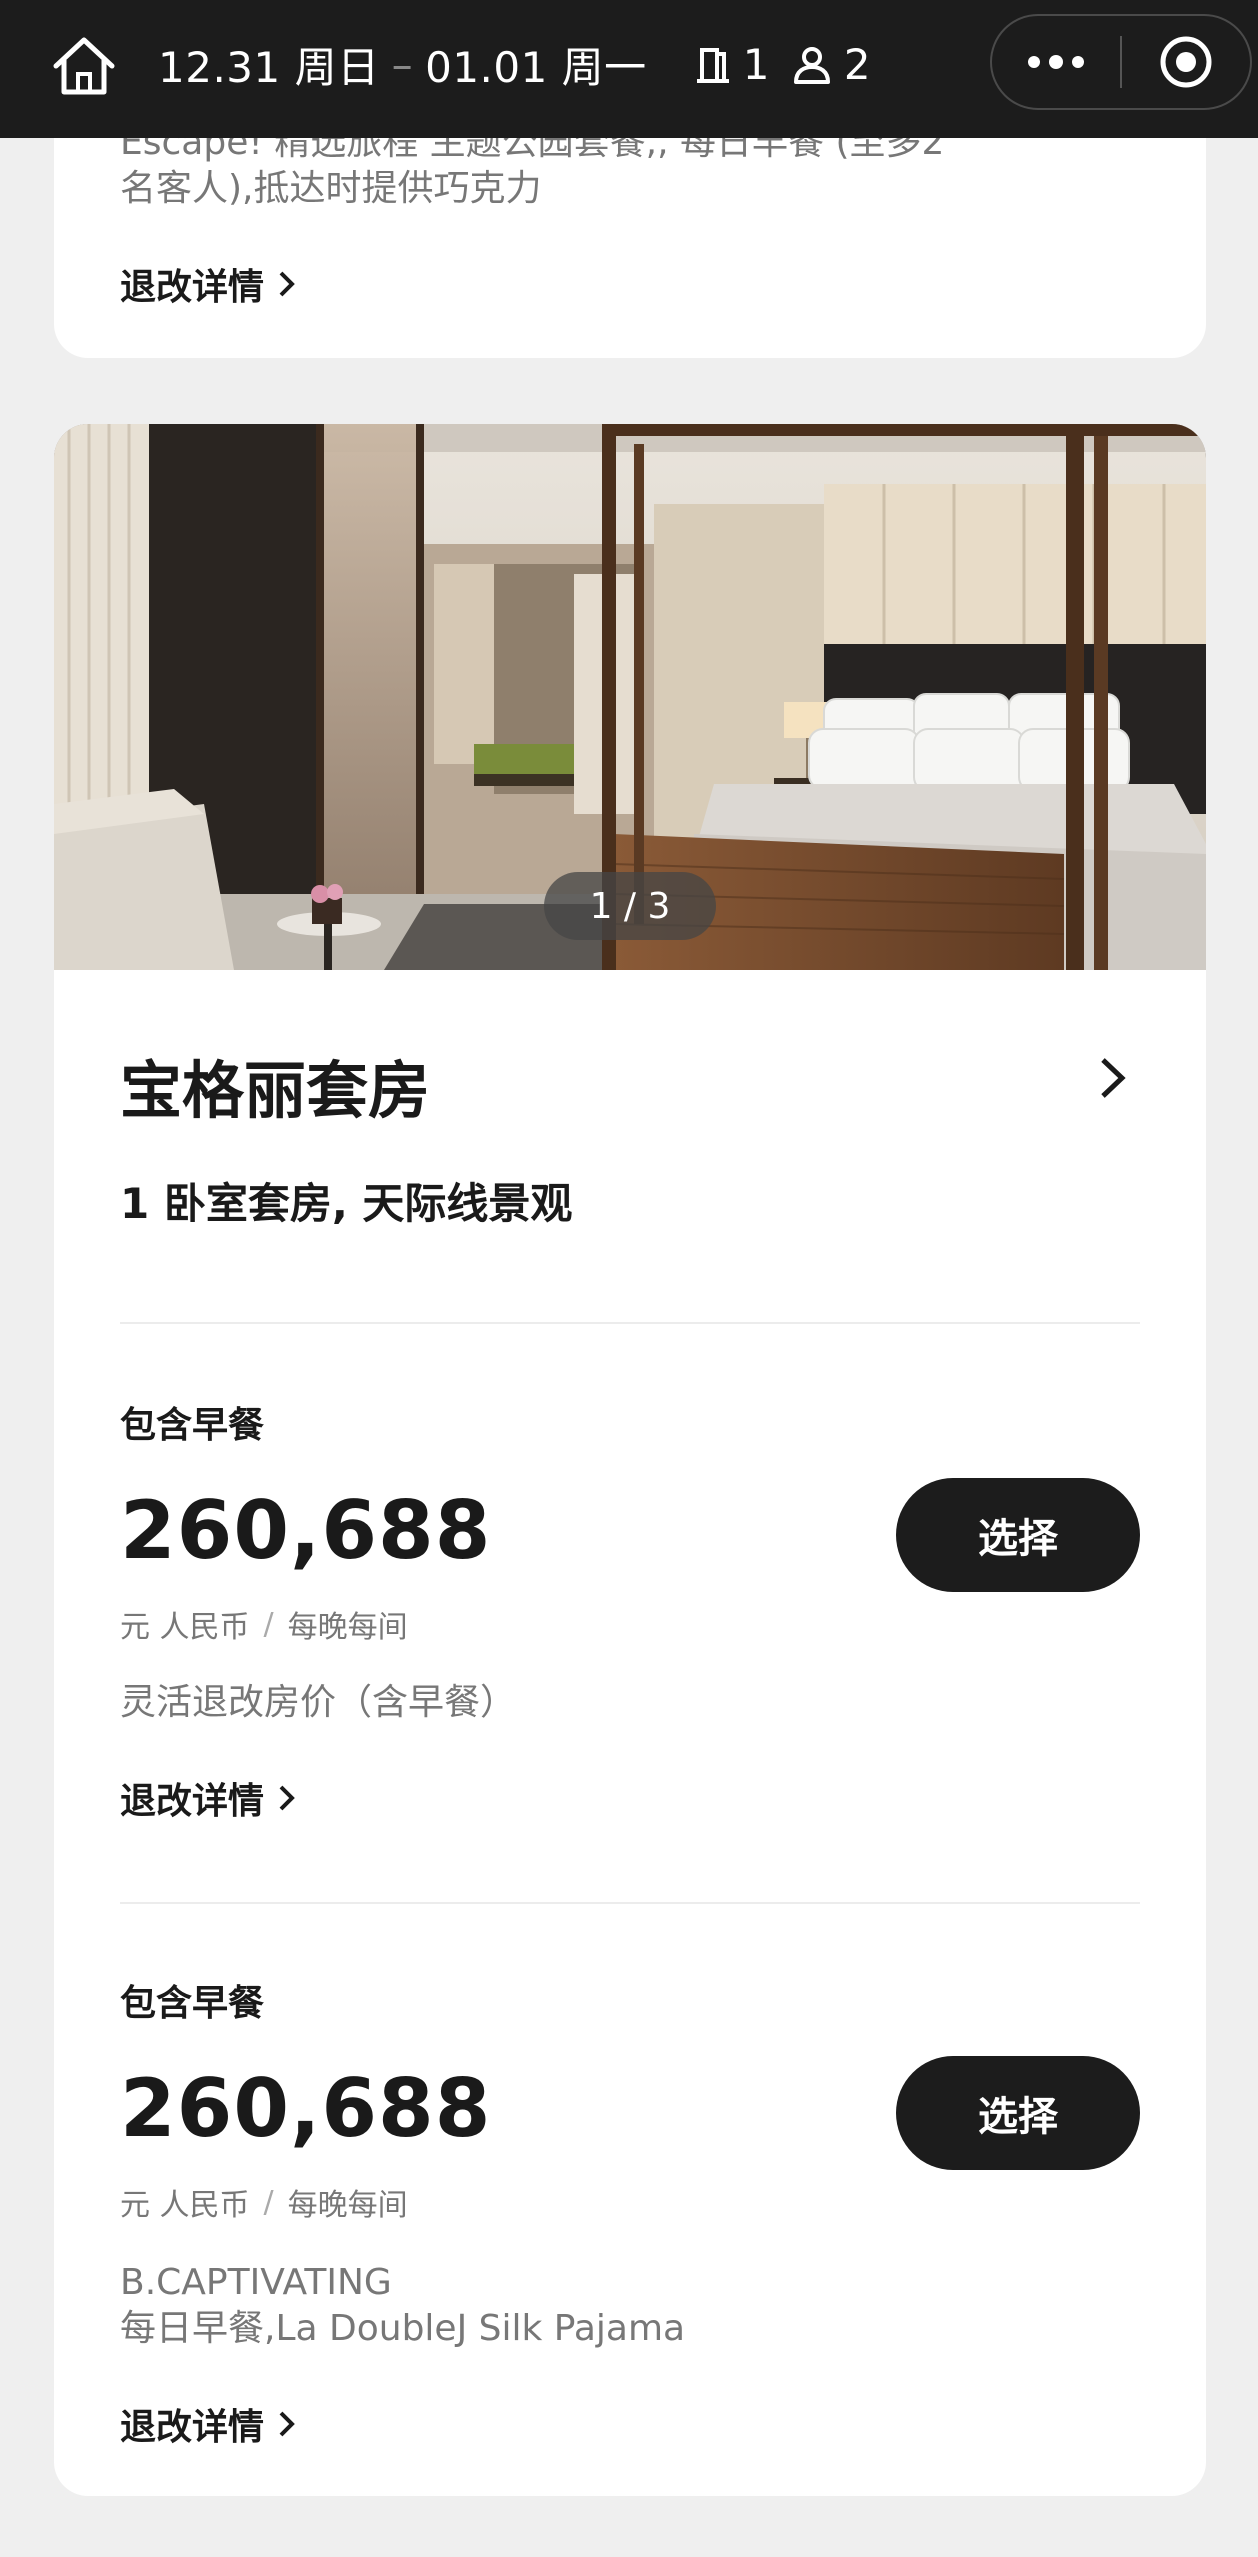 This screenshot has width=1258, height=2557. What do you see at coordinates (536, 67) in the screenshot?
I see `check-out-date: 01.01 周一` at bounding box center [536, 67].